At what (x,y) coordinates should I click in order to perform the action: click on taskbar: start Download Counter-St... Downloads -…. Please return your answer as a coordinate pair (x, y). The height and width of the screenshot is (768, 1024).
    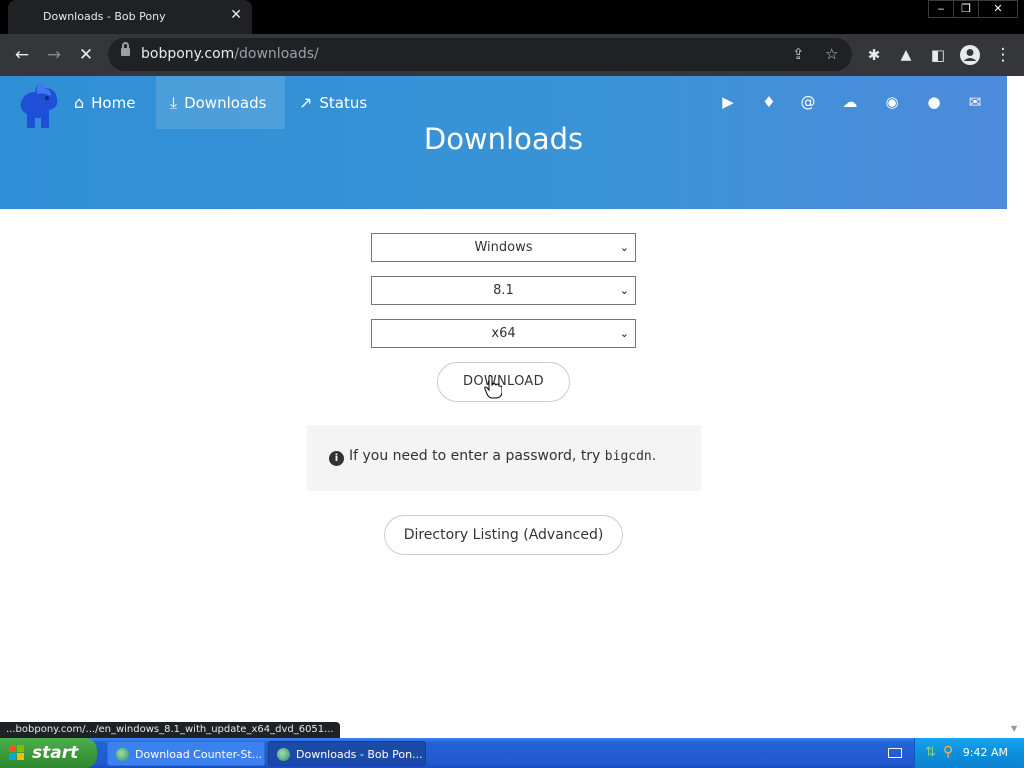
    Looking at the image, I should click on (512, 753).